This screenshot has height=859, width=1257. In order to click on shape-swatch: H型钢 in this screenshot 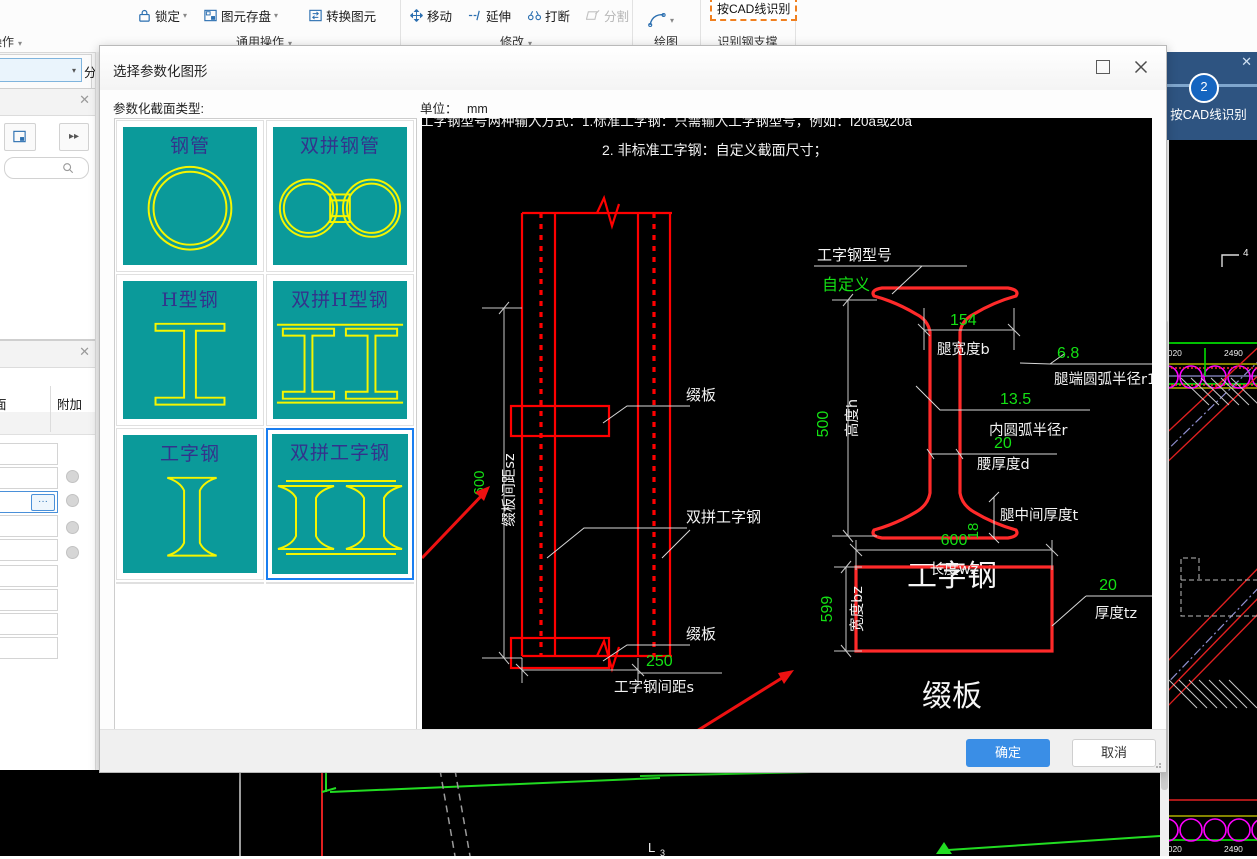, I will do `click(190, 350)`.